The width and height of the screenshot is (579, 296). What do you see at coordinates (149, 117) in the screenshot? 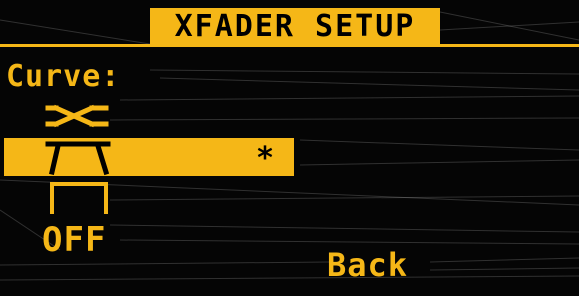
I see `curve-option-crossover` at bounding box center [149, 117].